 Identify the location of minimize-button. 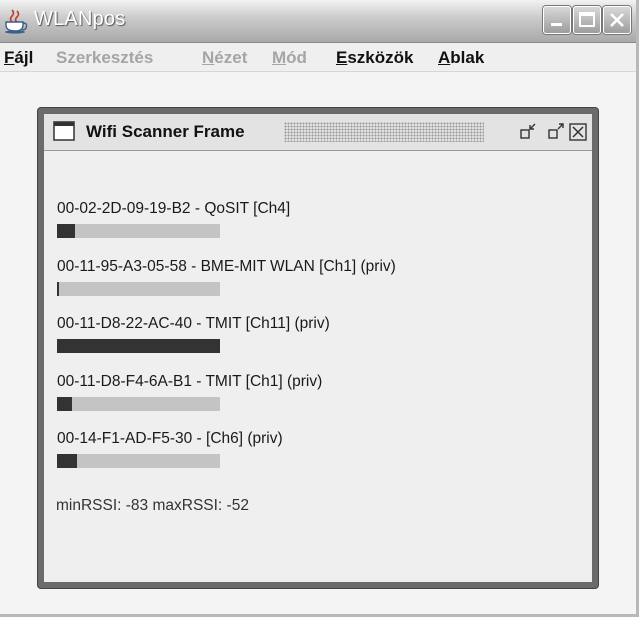
(557, 20).